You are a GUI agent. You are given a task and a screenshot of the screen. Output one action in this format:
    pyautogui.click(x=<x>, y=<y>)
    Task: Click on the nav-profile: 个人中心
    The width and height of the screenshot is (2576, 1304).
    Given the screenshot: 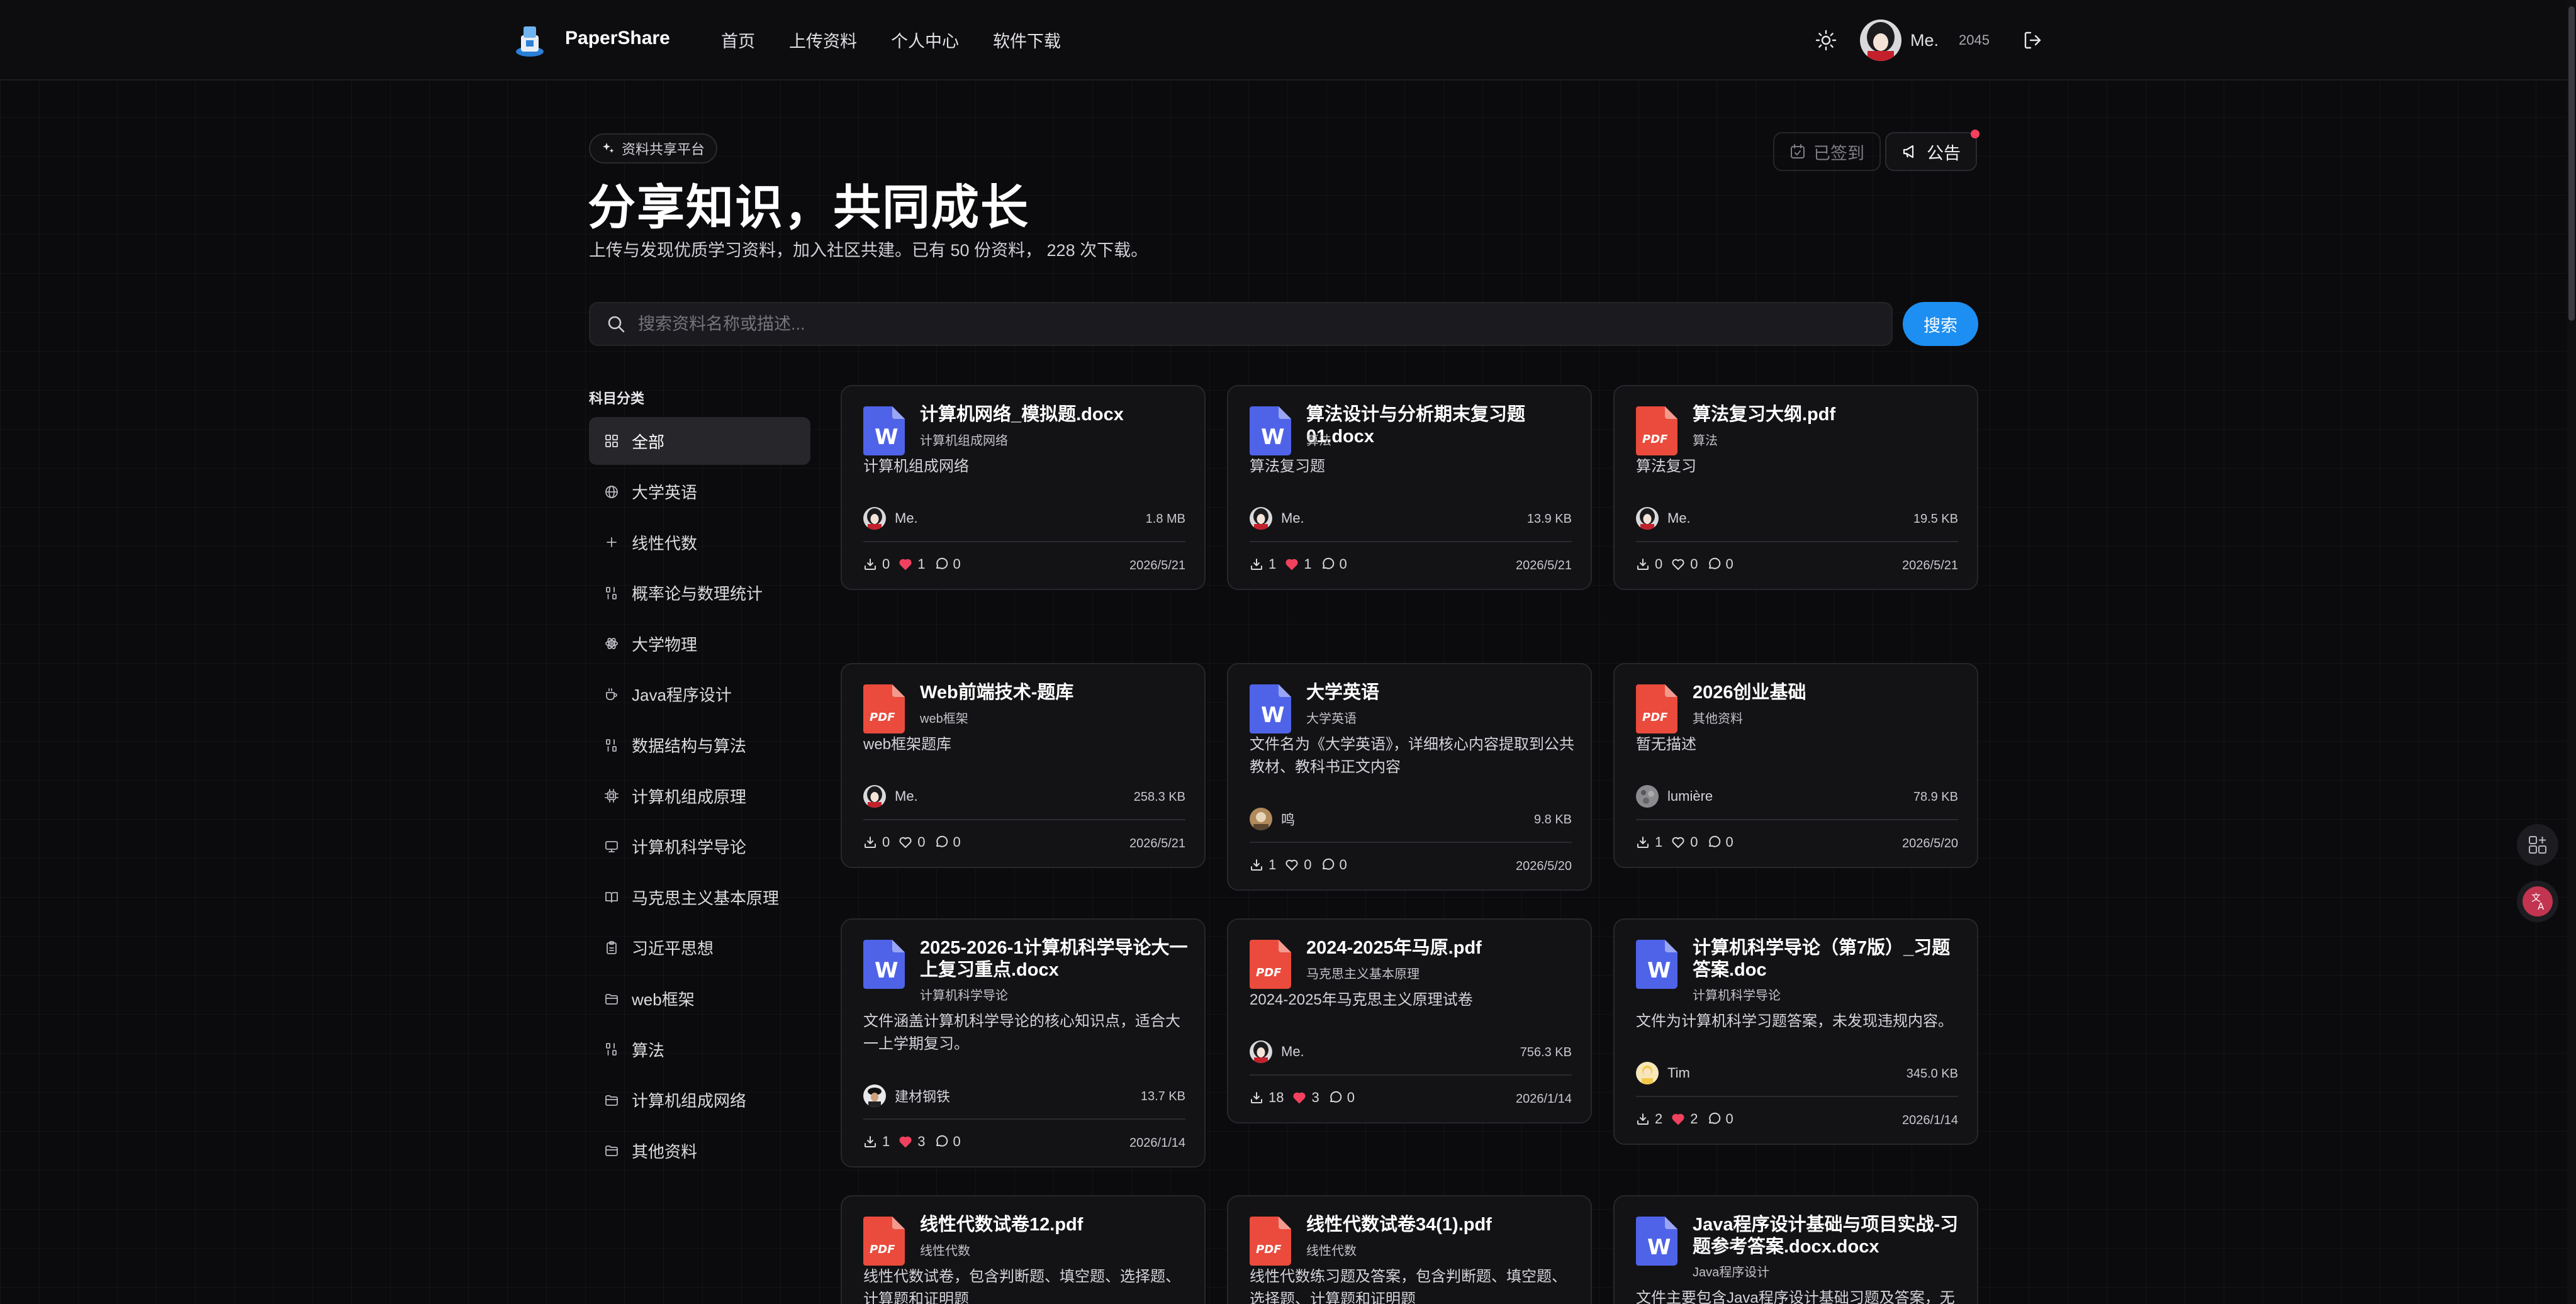 What is the action you would take?
    pyautogui.click(x=925, y=40)
    